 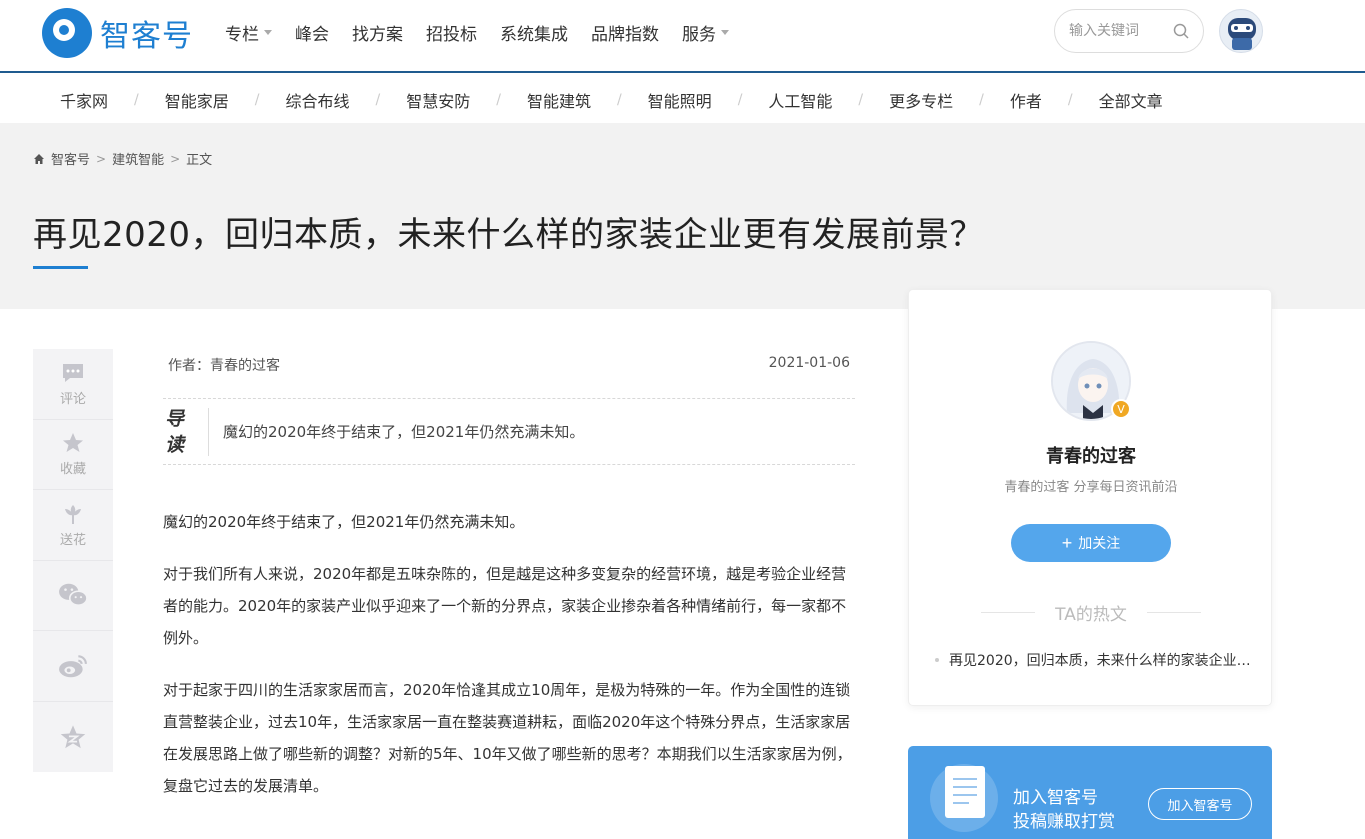 I want to click on breadcrumb-home: 智客号, so click(x=70, y=158).